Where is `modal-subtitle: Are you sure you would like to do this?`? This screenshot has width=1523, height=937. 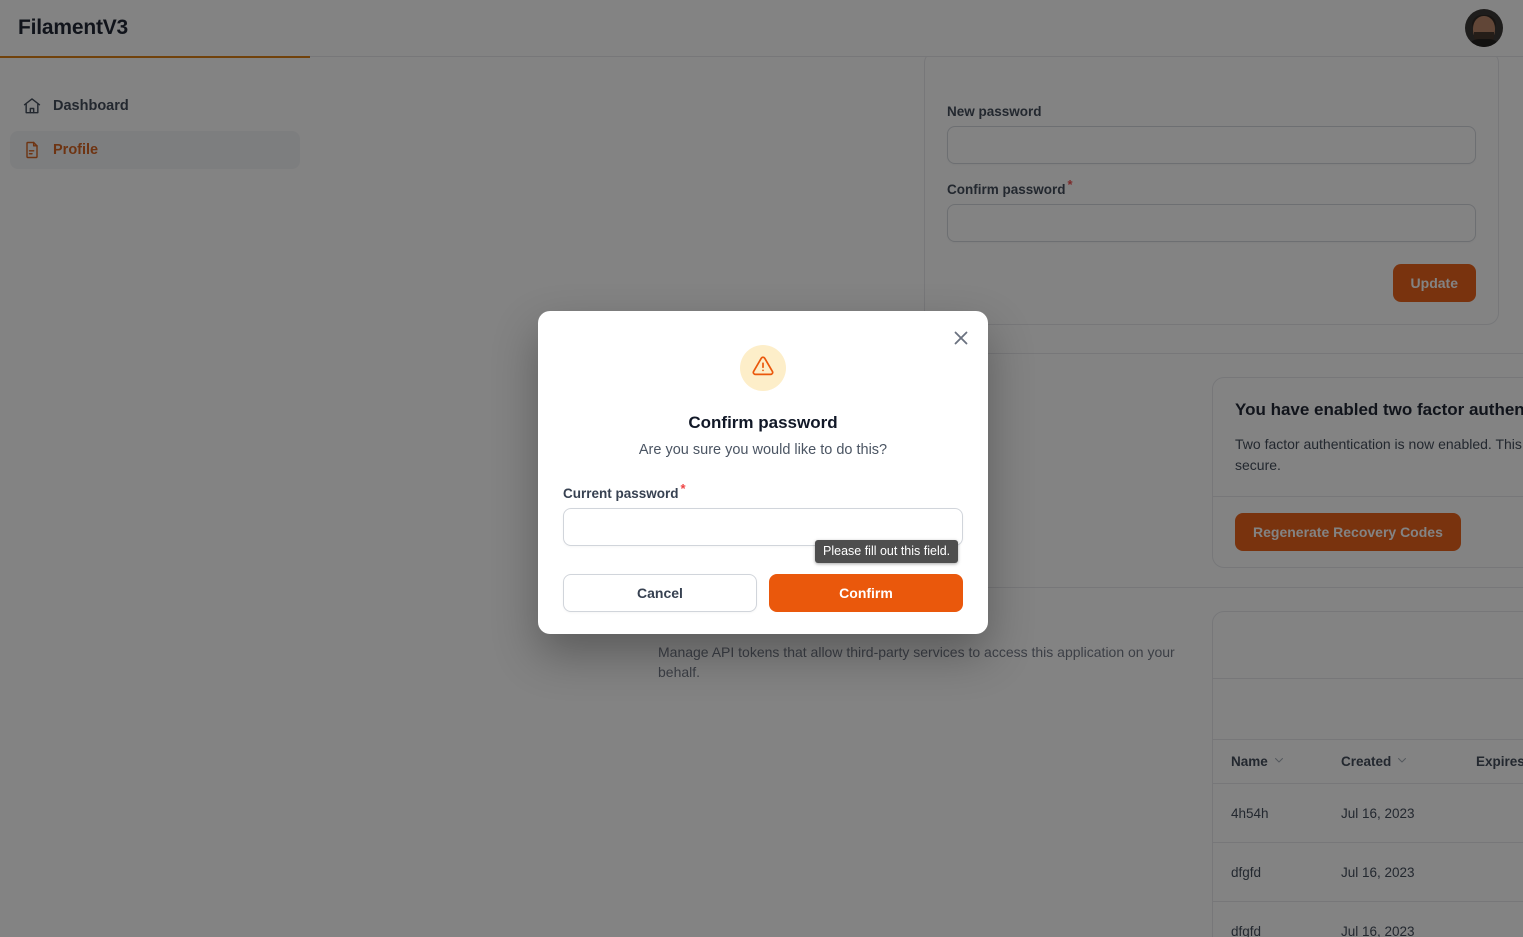
modal-subtitle: Are you sure you would like to do this? is located at coordinates (763, 450).